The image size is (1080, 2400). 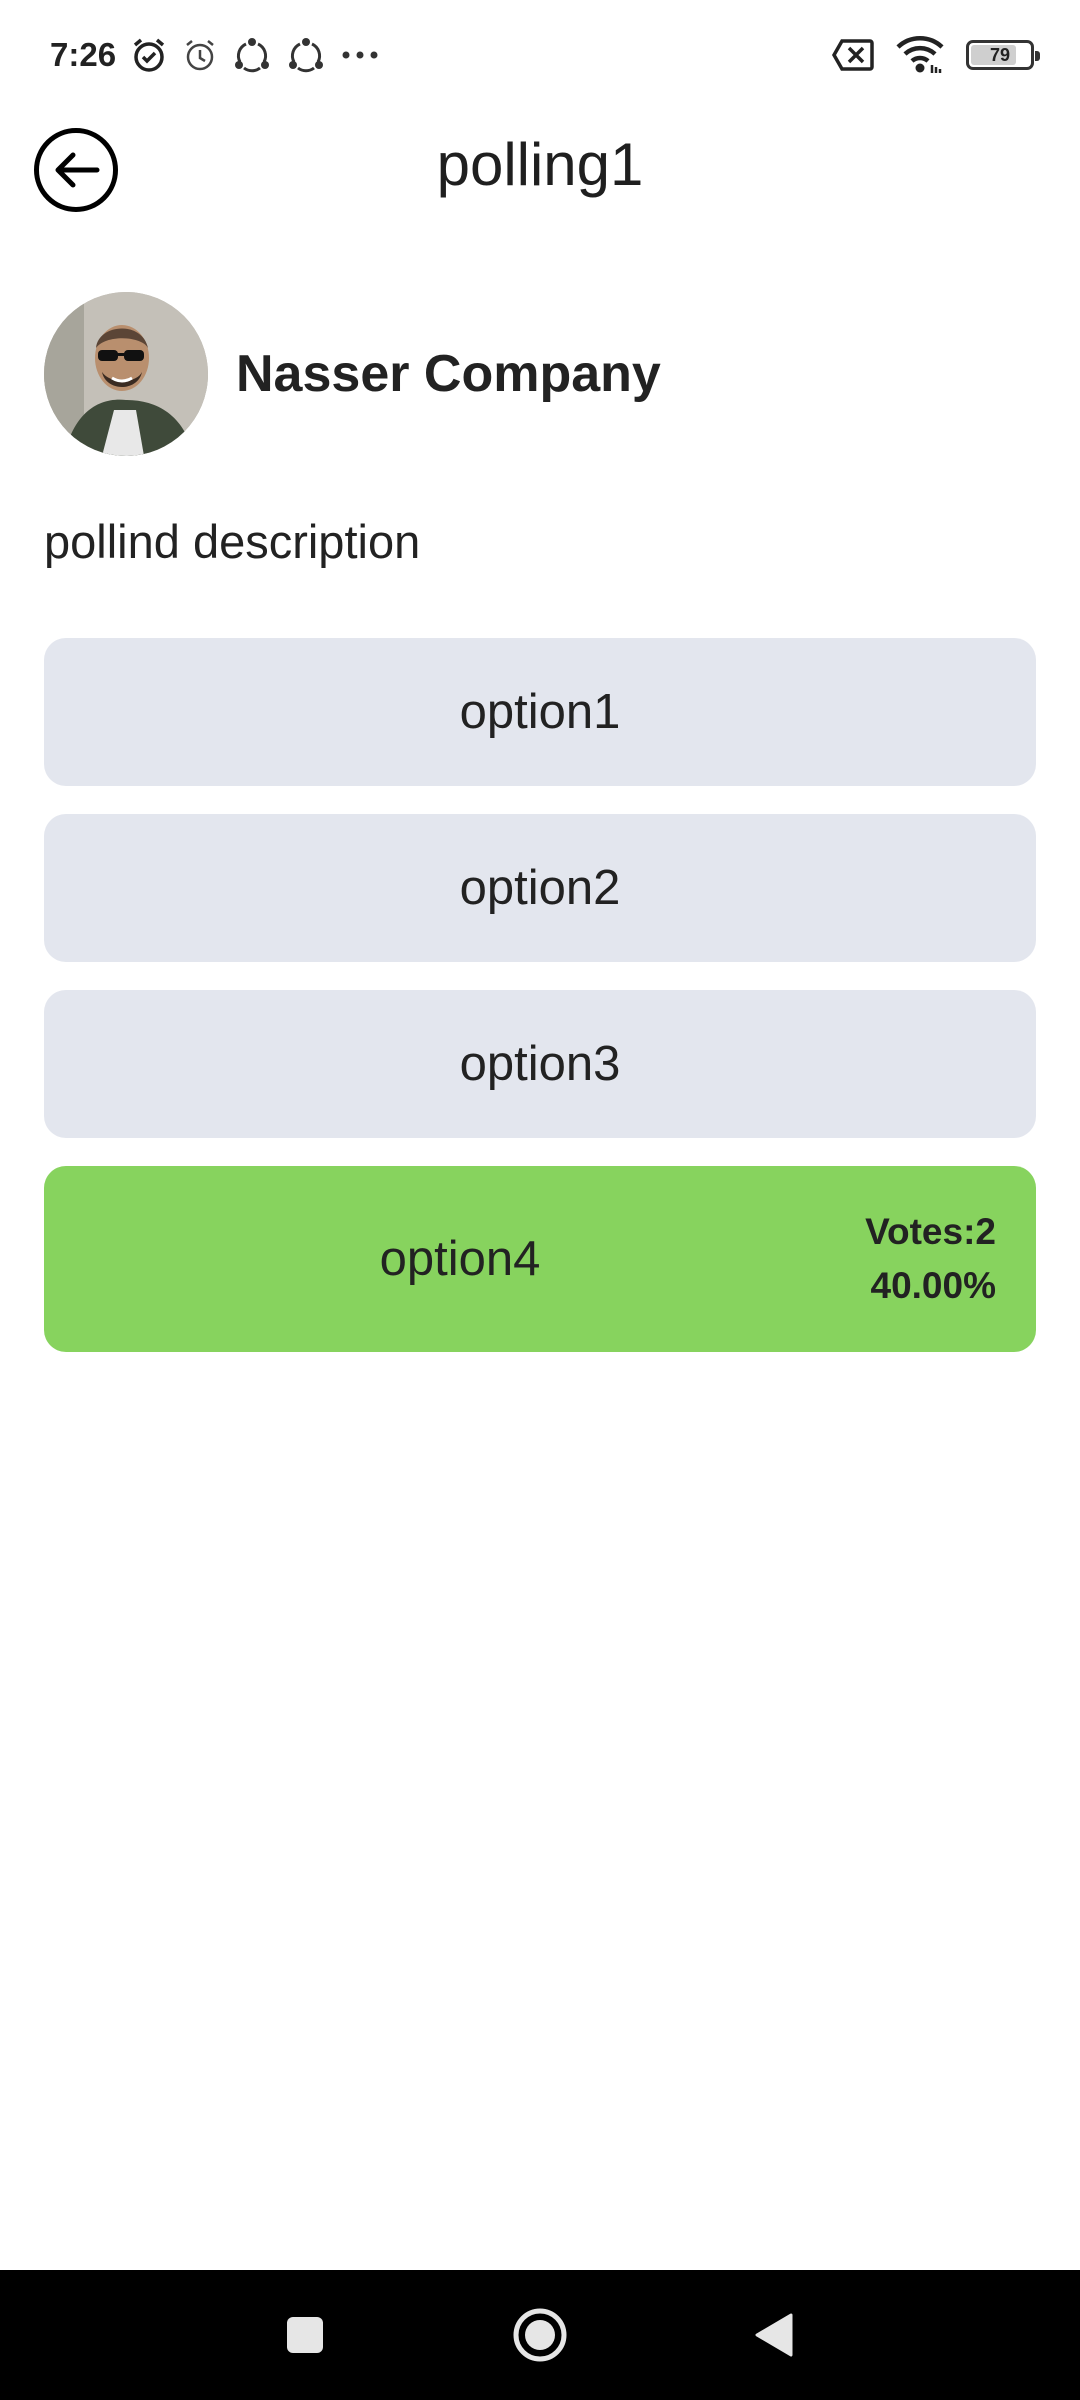 I want to click on author-row: Nasser Company, so click(x=352, y=374).